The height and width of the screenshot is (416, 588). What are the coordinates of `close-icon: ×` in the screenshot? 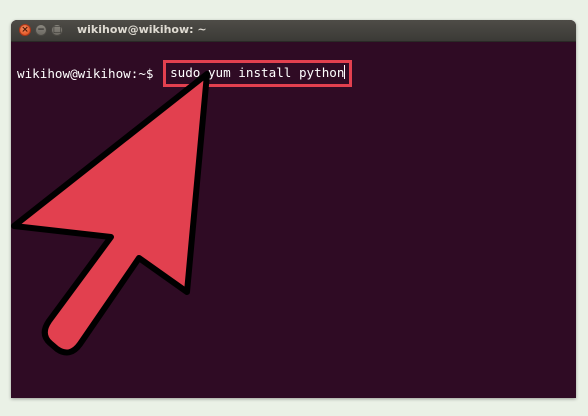 It's located at (25, 30).